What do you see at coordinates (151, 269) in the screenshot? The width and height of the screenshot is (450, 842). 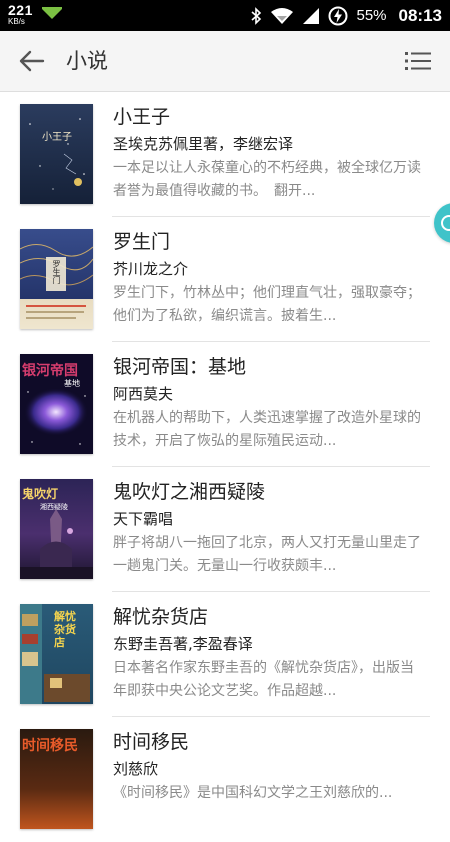 I see `book-author: 芥川龙之介` at bounding box center [151, 269].